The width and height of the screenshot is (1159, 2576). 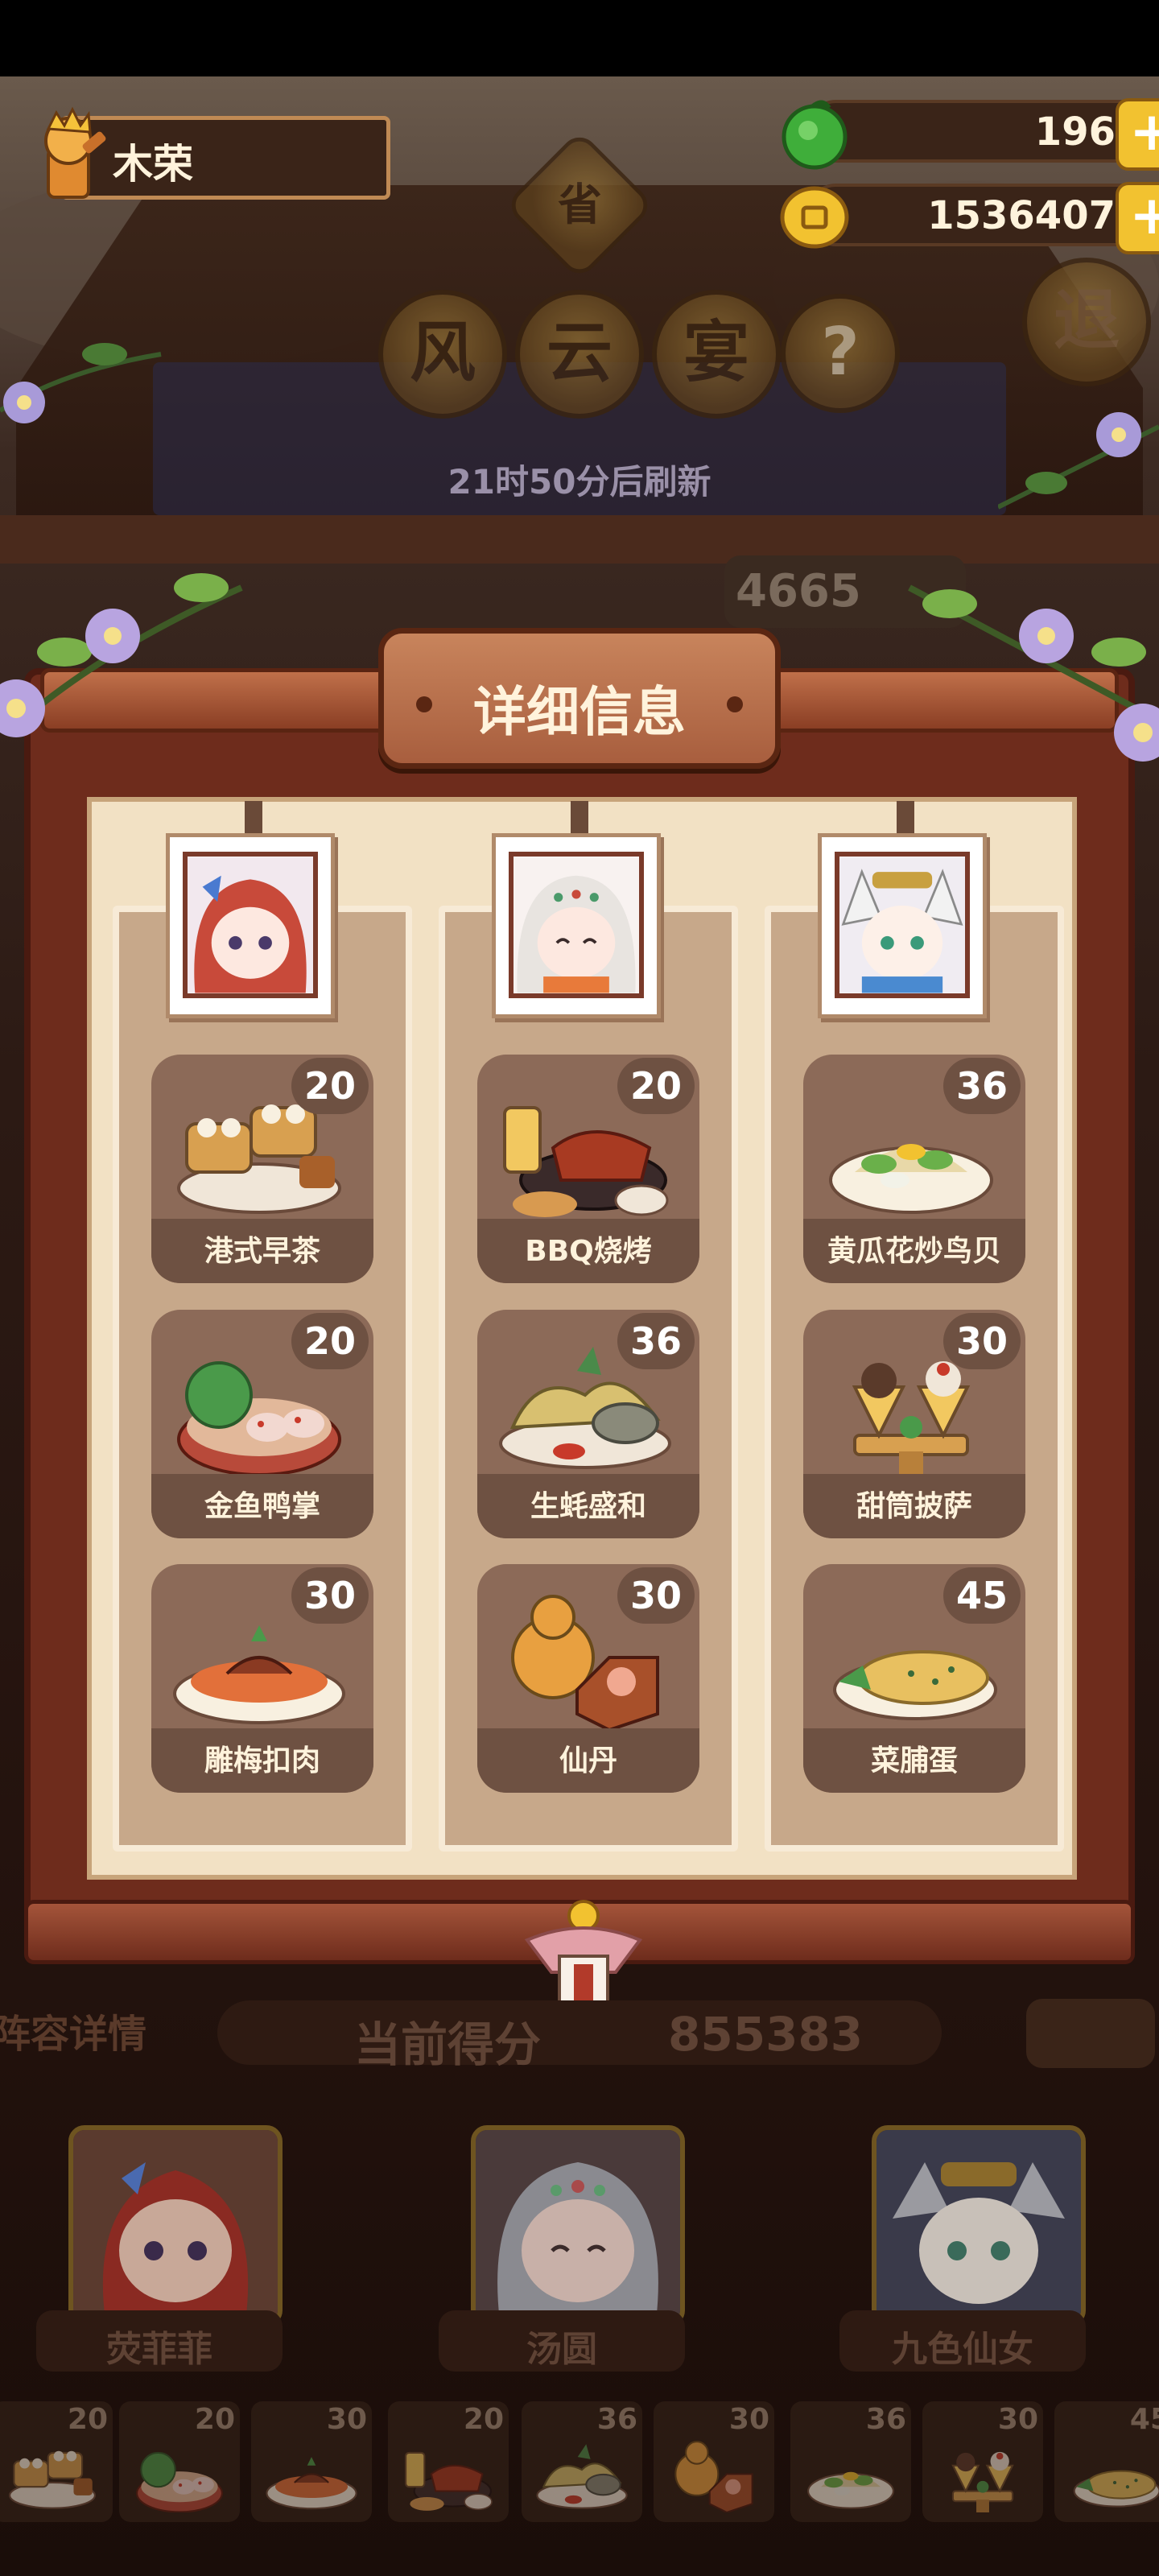 What do you see at coordinates (153, 164) in the screenshot?
I see `player-name: 木荣` at bounding box center [153, 164].